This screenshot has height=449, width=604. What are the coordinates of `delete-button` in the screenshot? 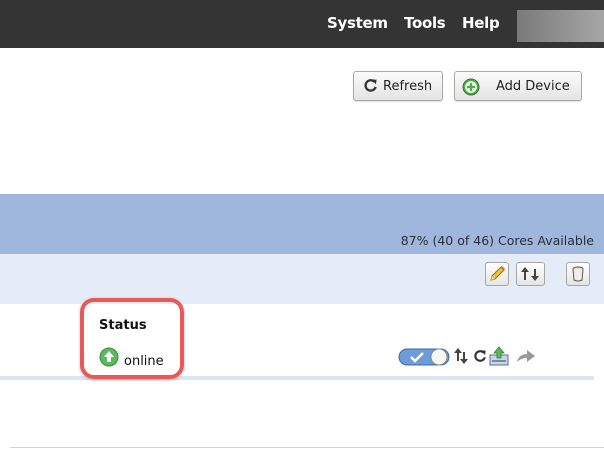 It's located at (578, 274).